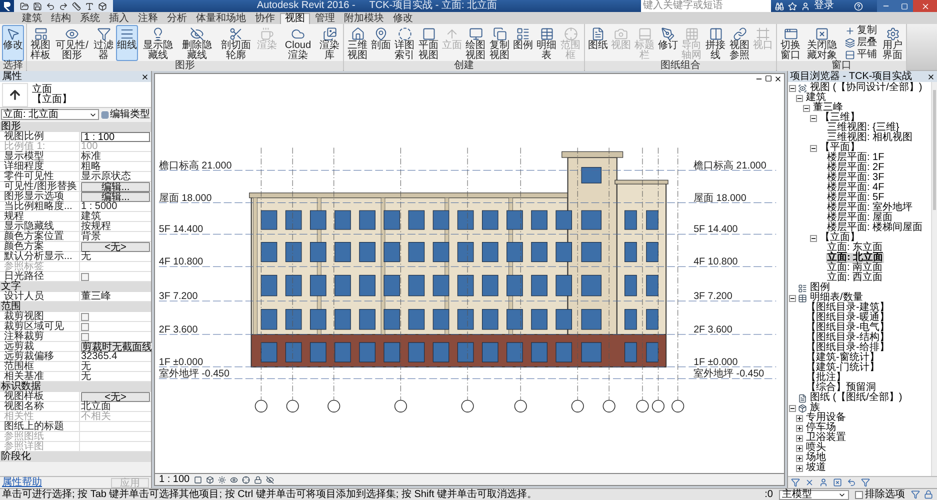  Describe the element at coordinates (119, 18) in the screenshot. I see `ribbon-tab: 插入` at that location.